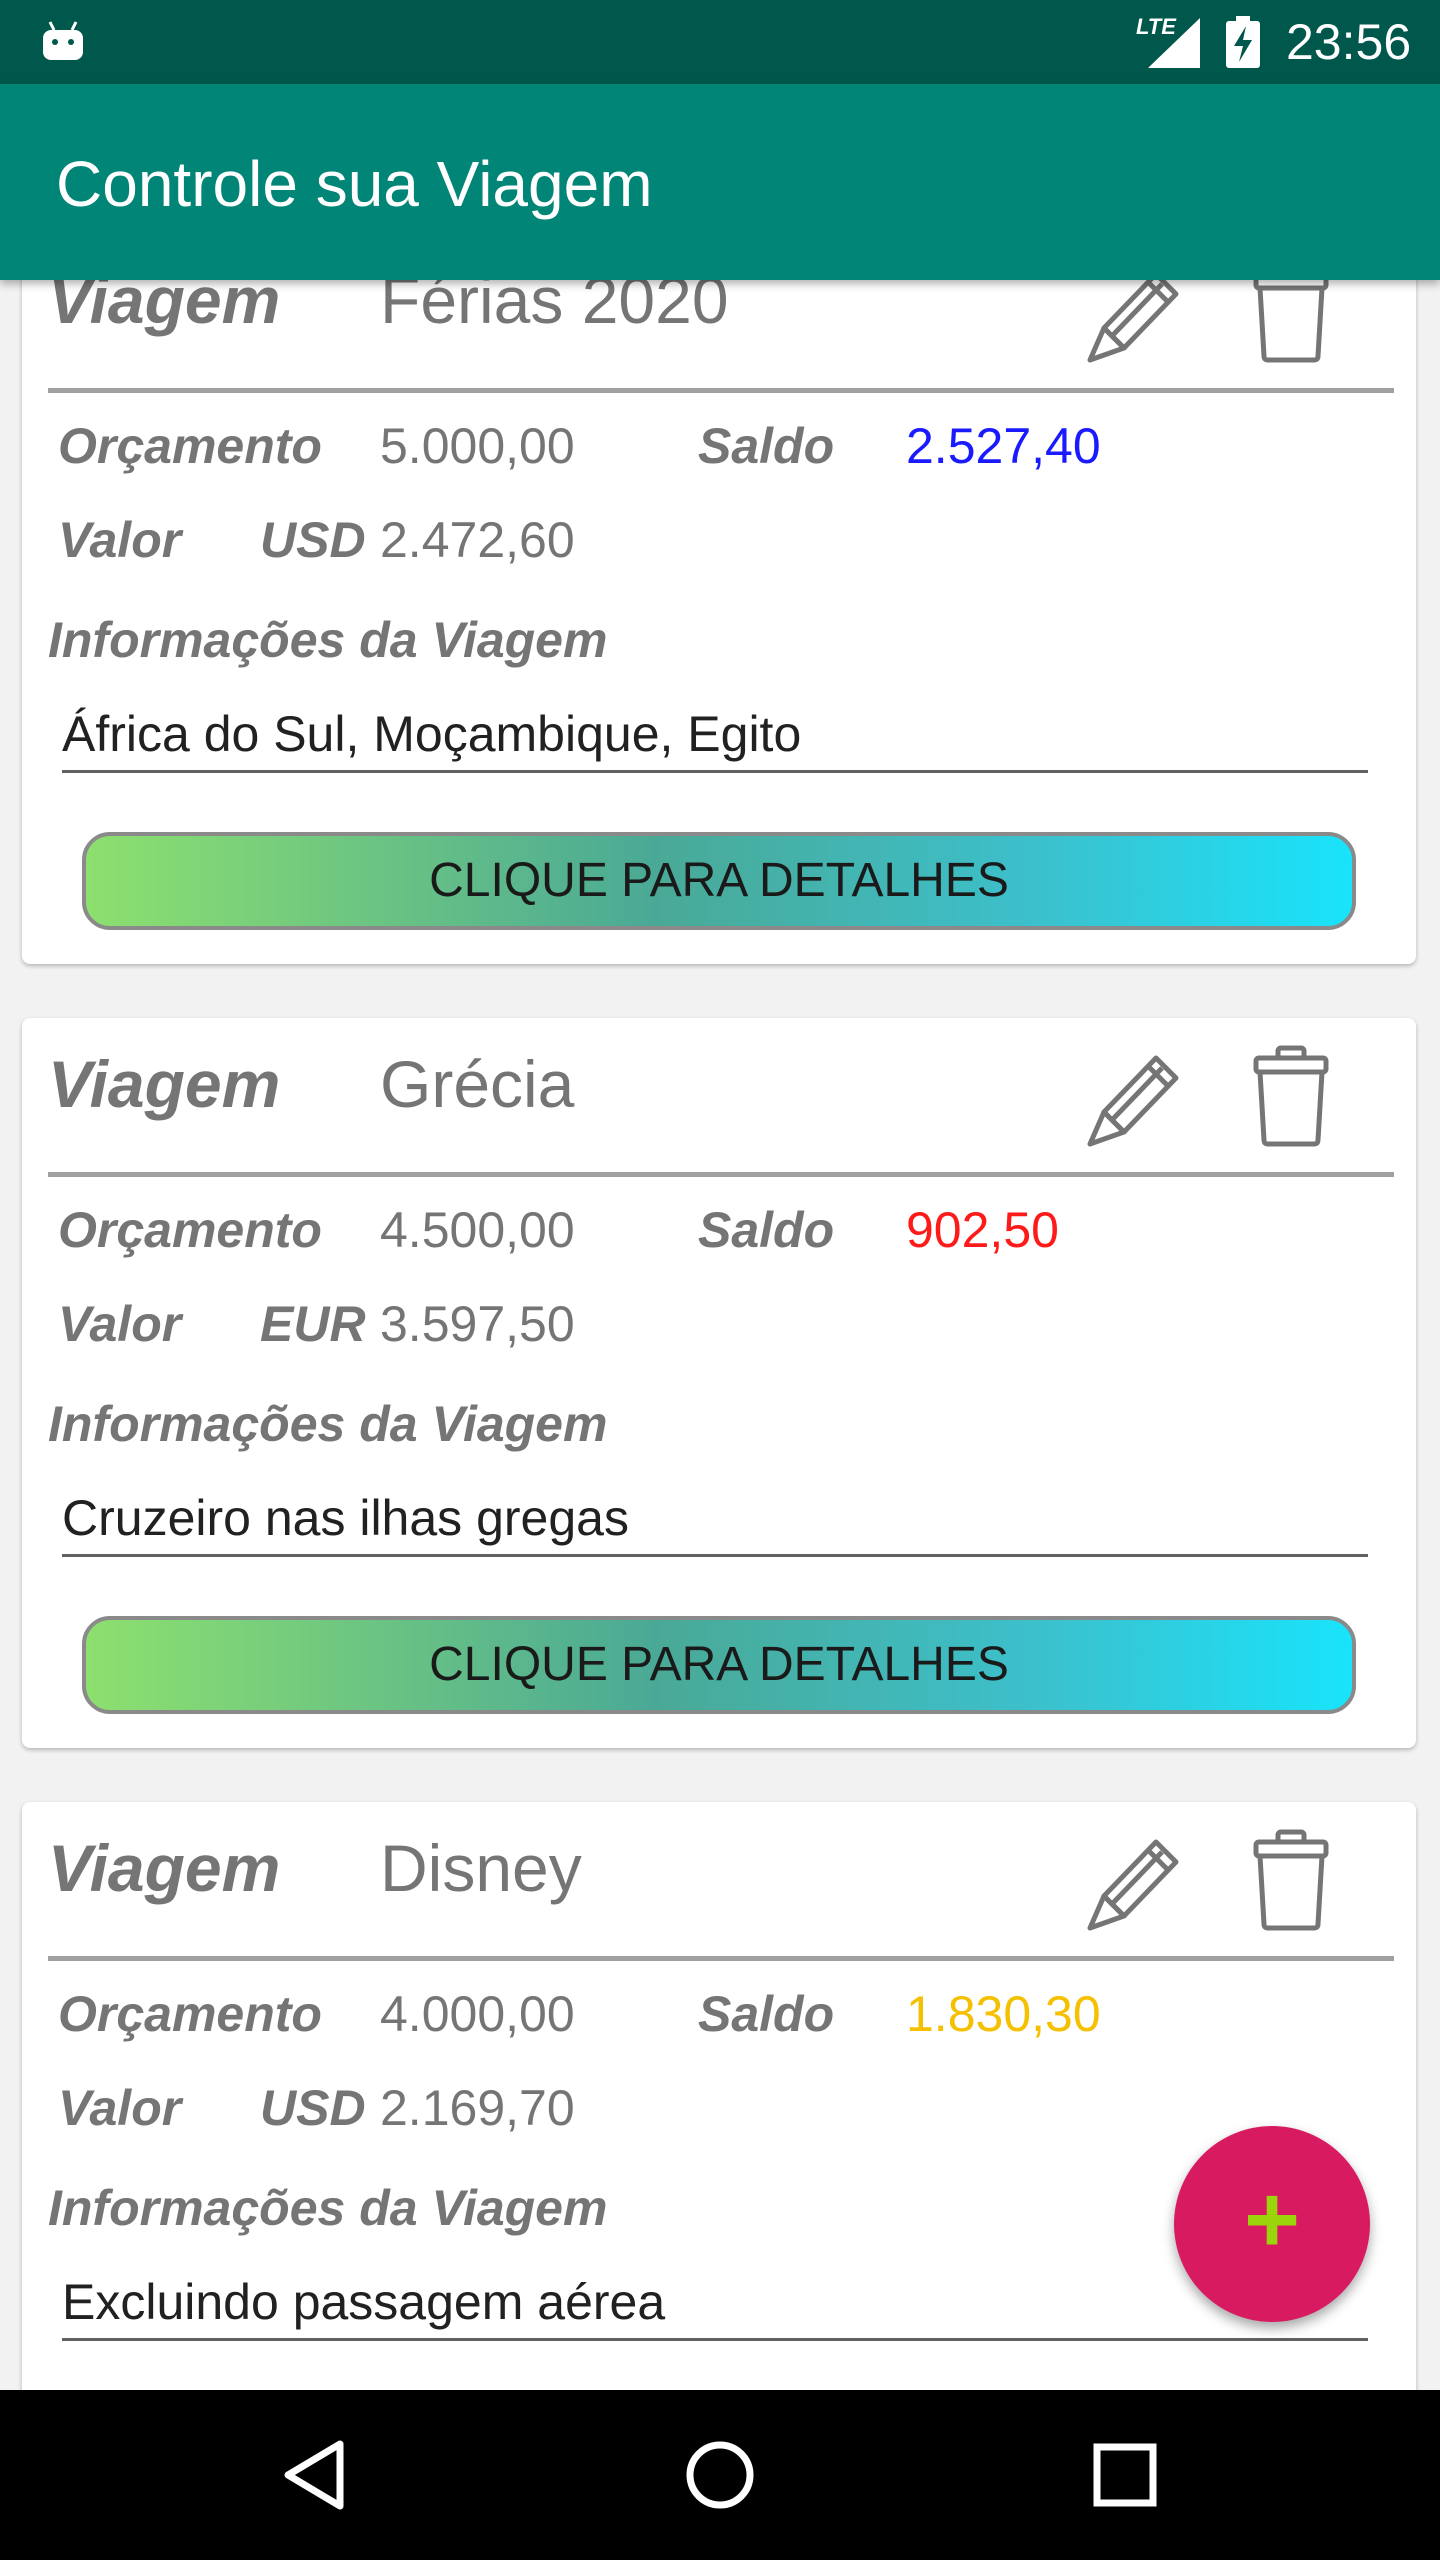  Describe the element at coordinates (1349, 42) in the screenshot. I see `clock: 23:56` at that location.